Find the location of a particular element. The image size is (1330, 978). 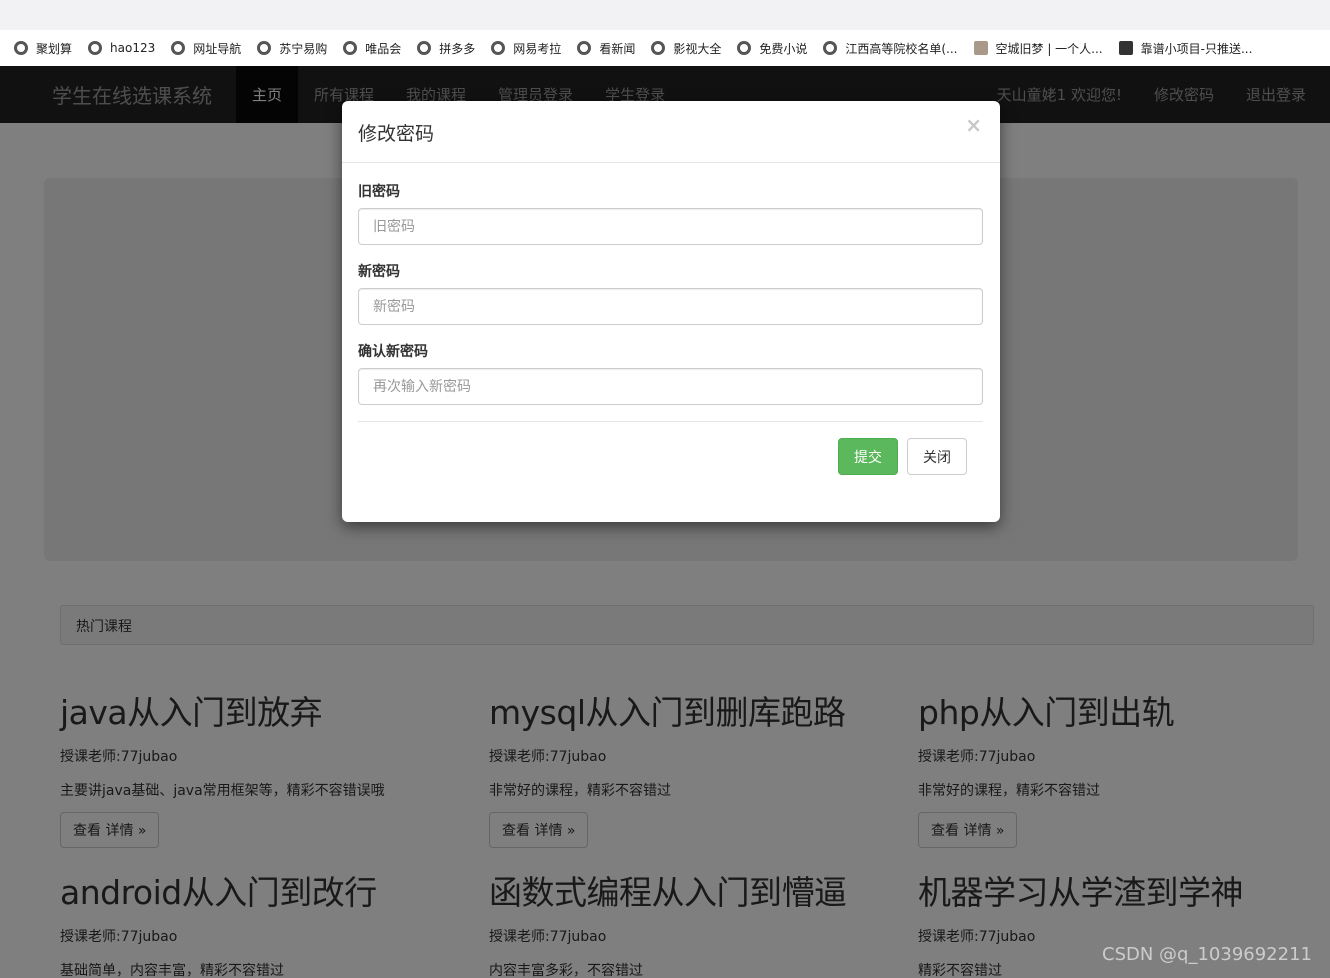

old-password-group: 旧密码 is located at coordinates (670, 213).